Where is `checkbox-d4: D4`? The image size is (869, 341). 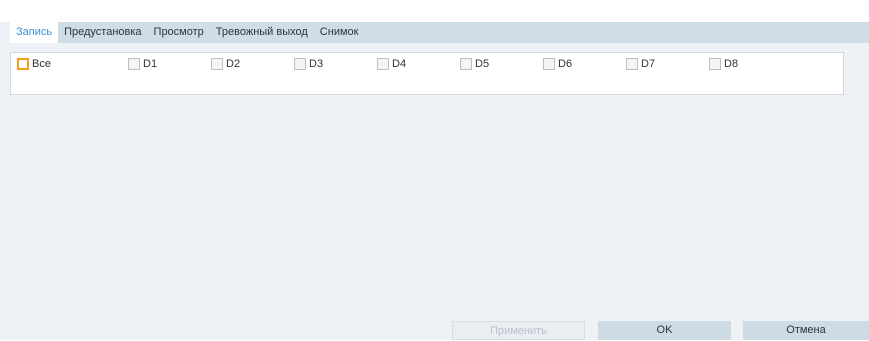
checkbox-d4: D4 is located at coordinates (391, 64).